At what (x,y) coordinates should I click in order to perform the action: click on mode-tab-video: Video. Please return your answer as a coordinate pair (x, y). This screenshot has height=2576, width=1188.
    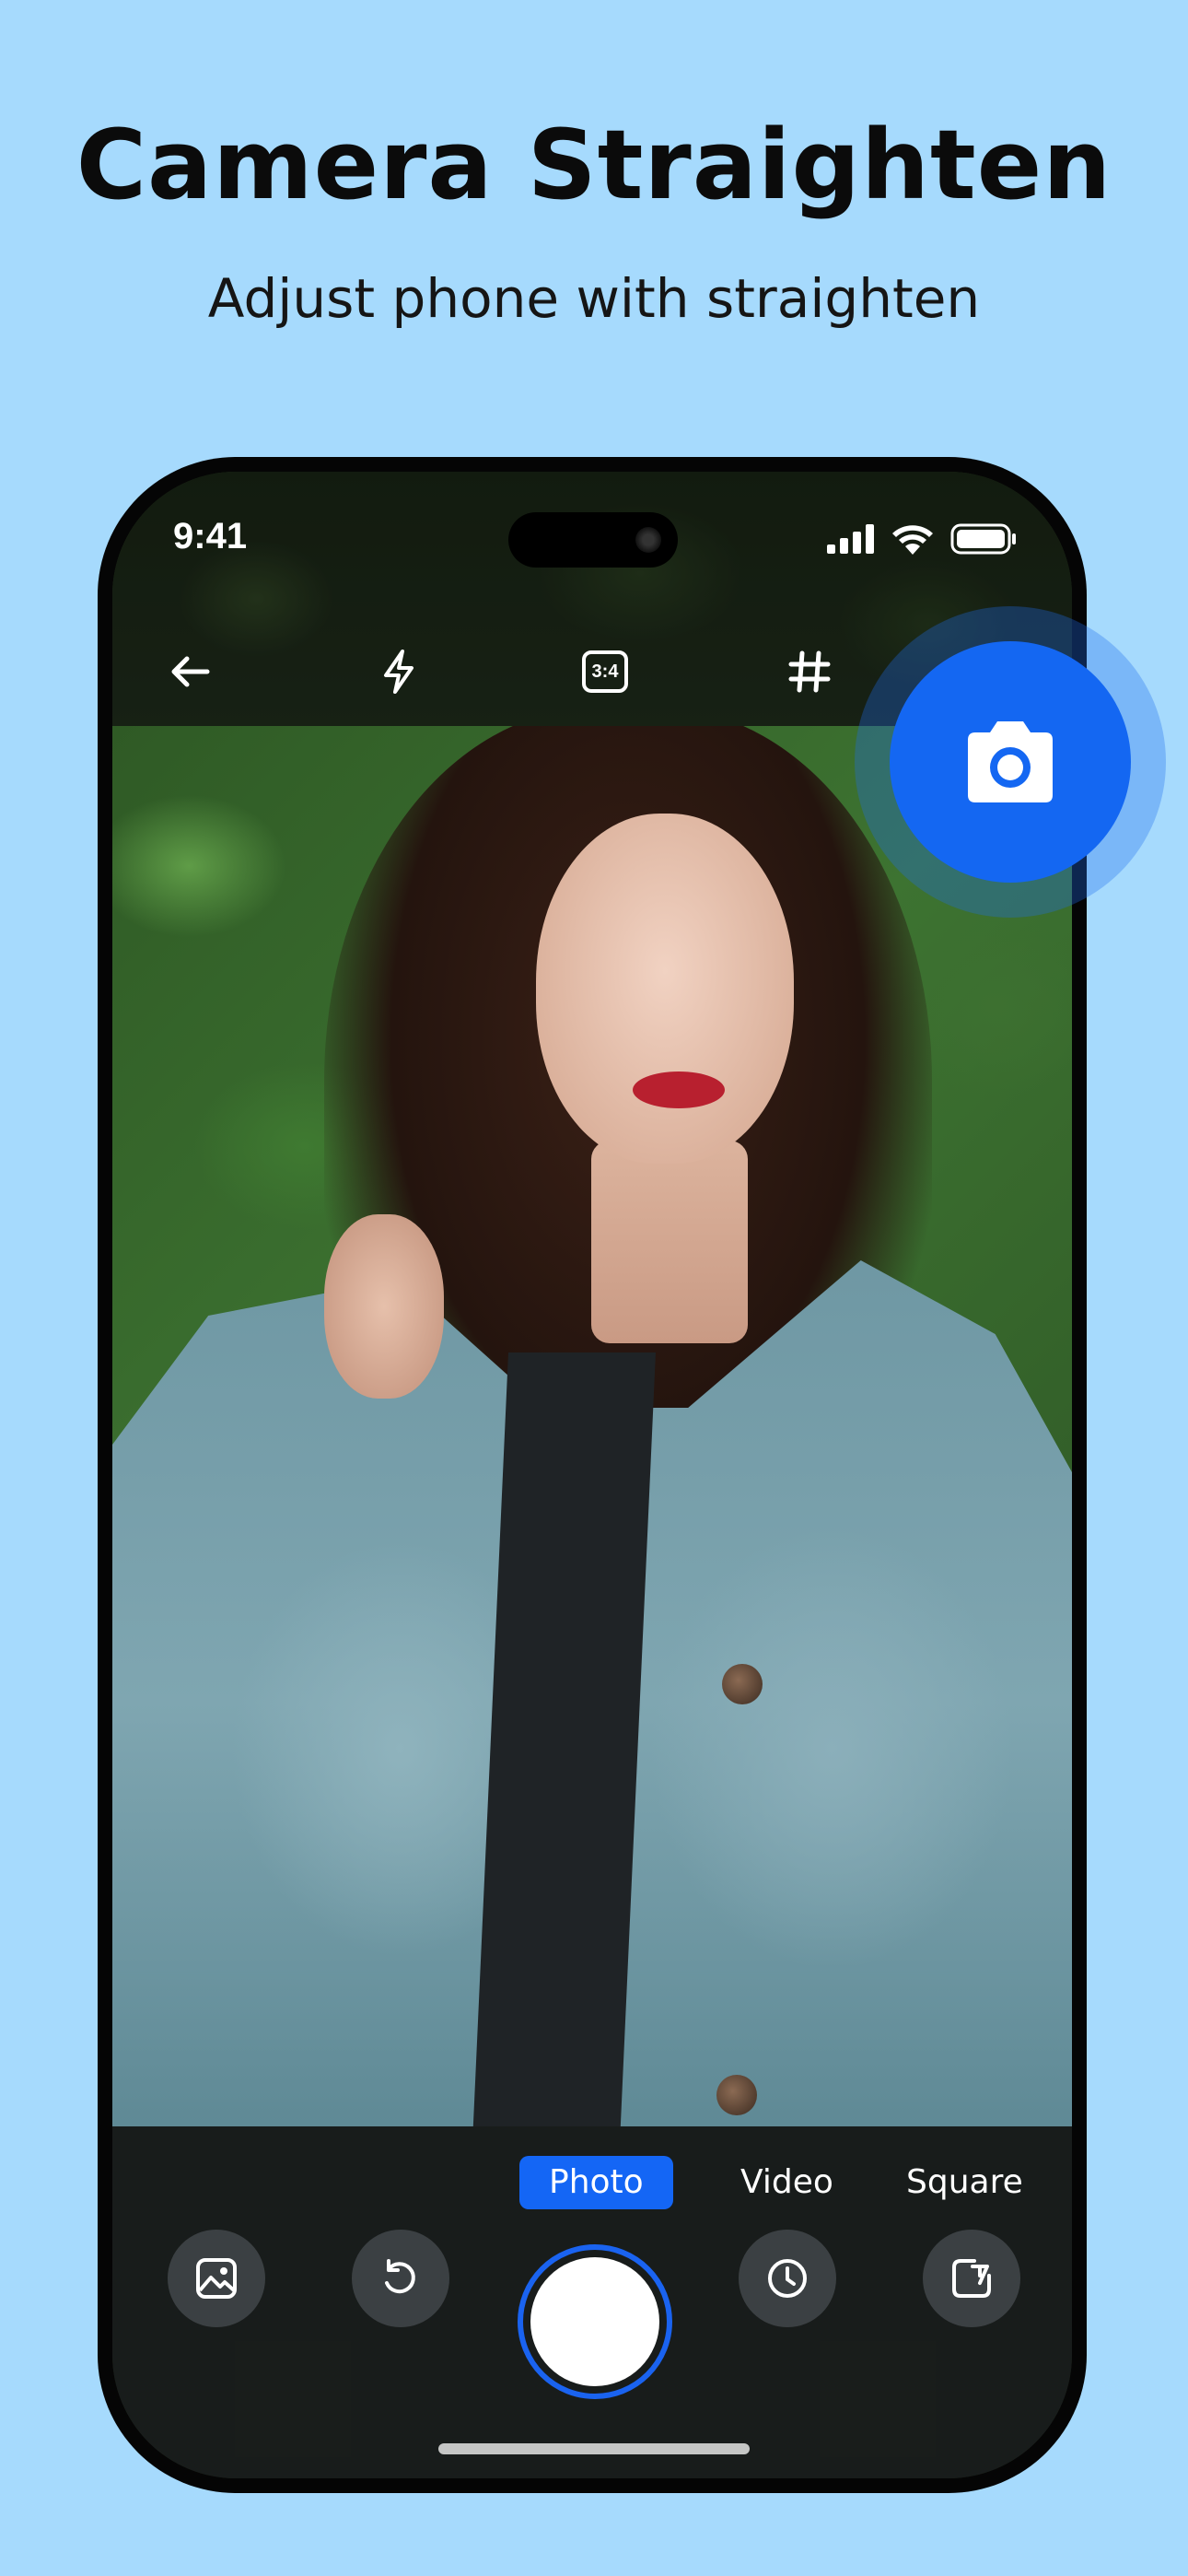
    Looking at the image, I should click on (787, 2182).